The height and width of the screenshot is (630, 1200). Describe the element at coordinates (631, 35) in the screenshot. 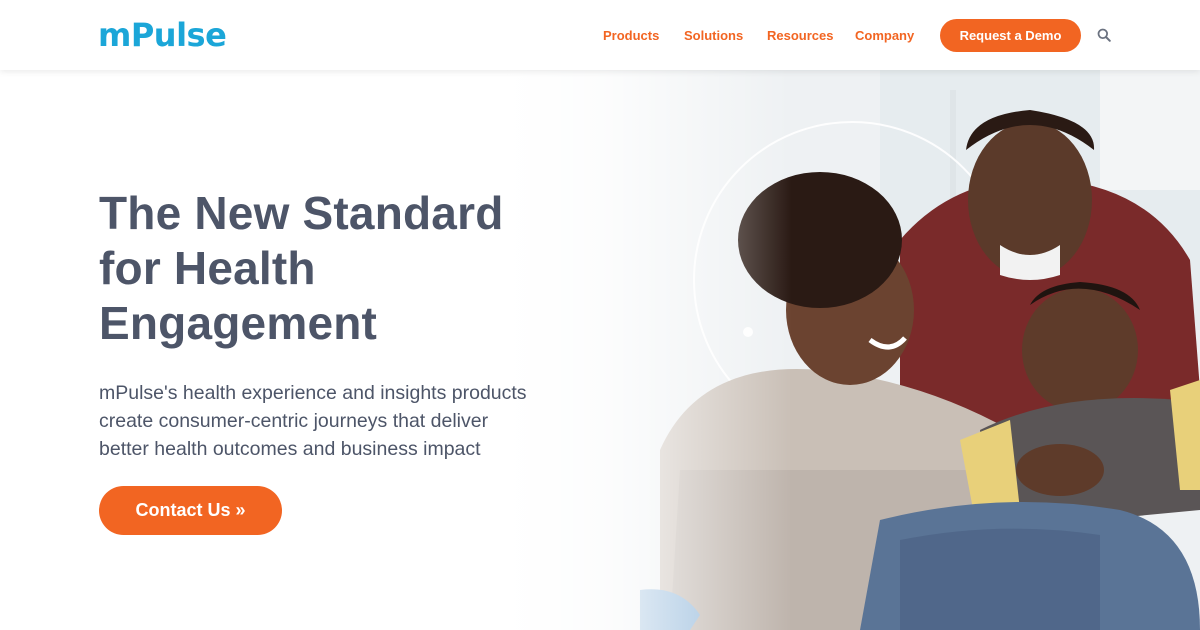

I see `nav-products: Products` at that location.